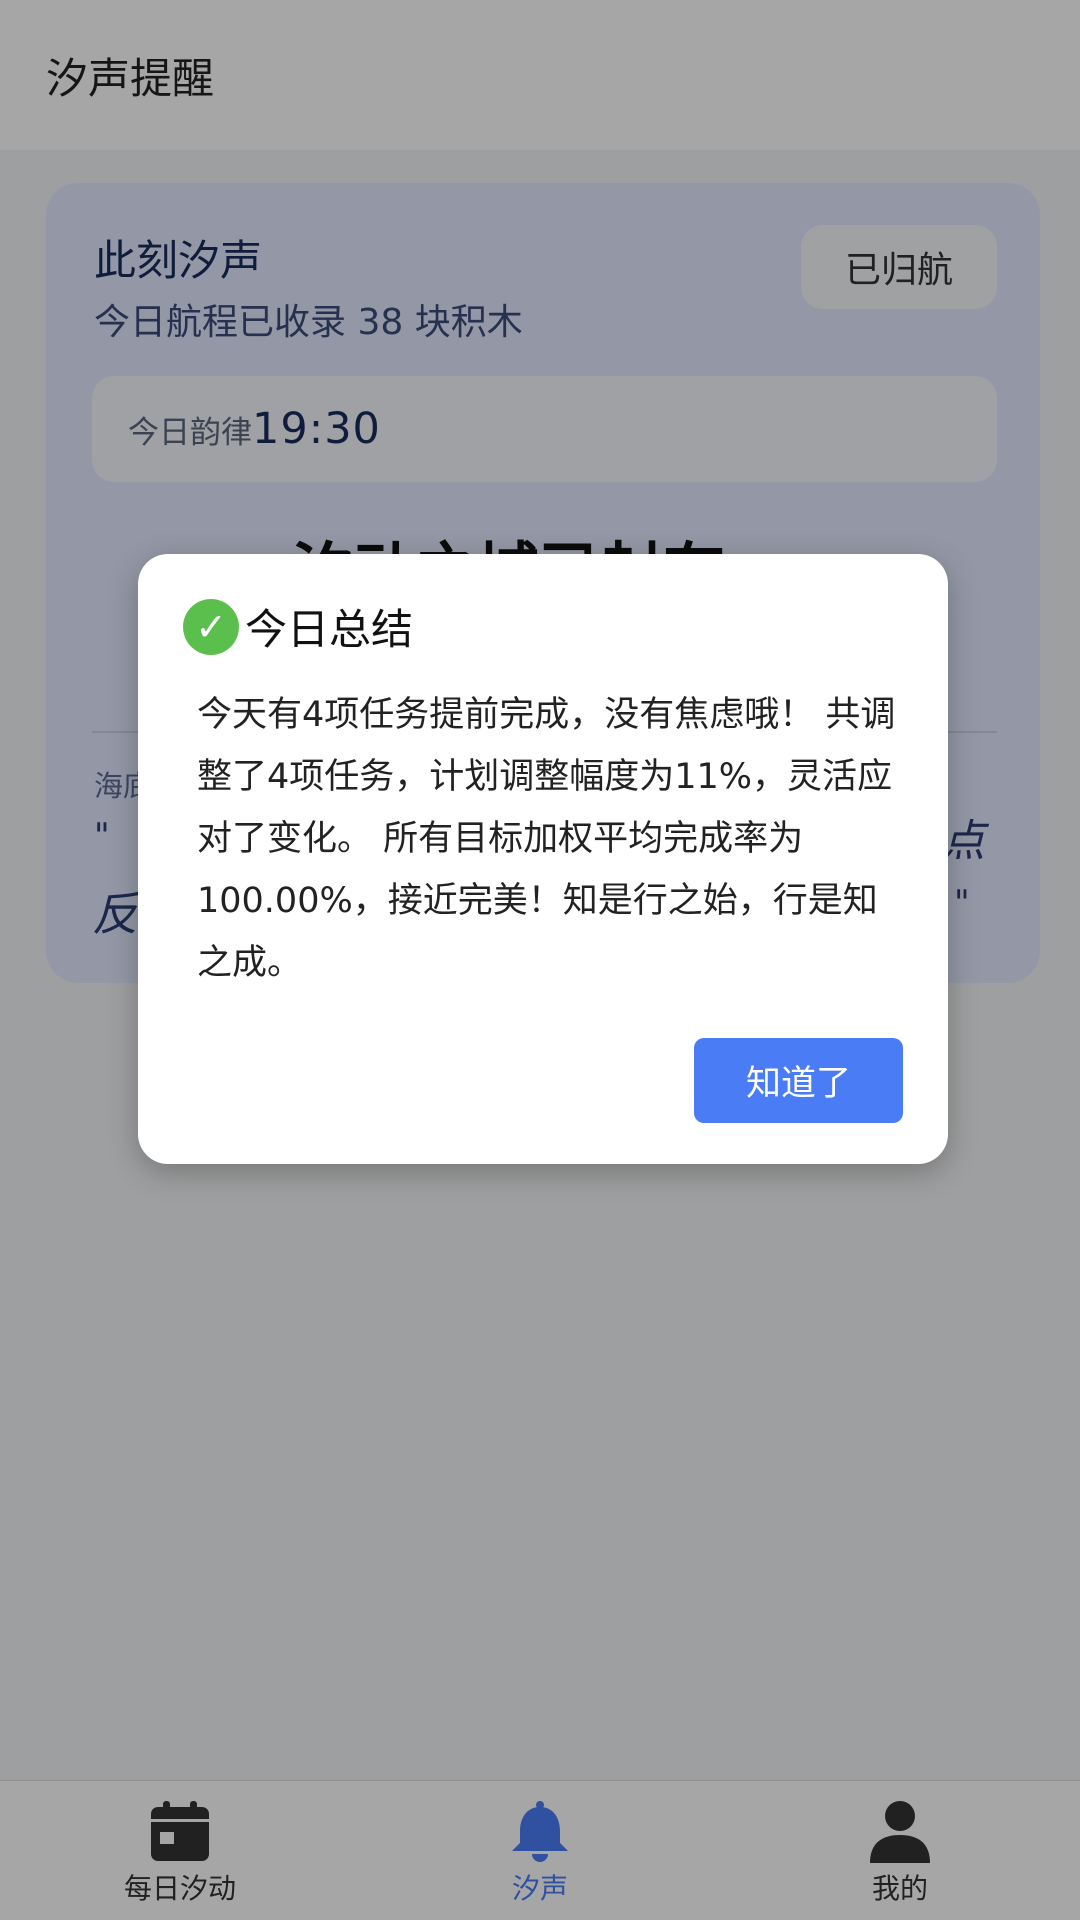 This screenshot has height=1921, width=1080. What do you see at coordinates (329, 629) in the screenshot?
I see `dialog-title: 今日总结` at bounding box center [329, 629].